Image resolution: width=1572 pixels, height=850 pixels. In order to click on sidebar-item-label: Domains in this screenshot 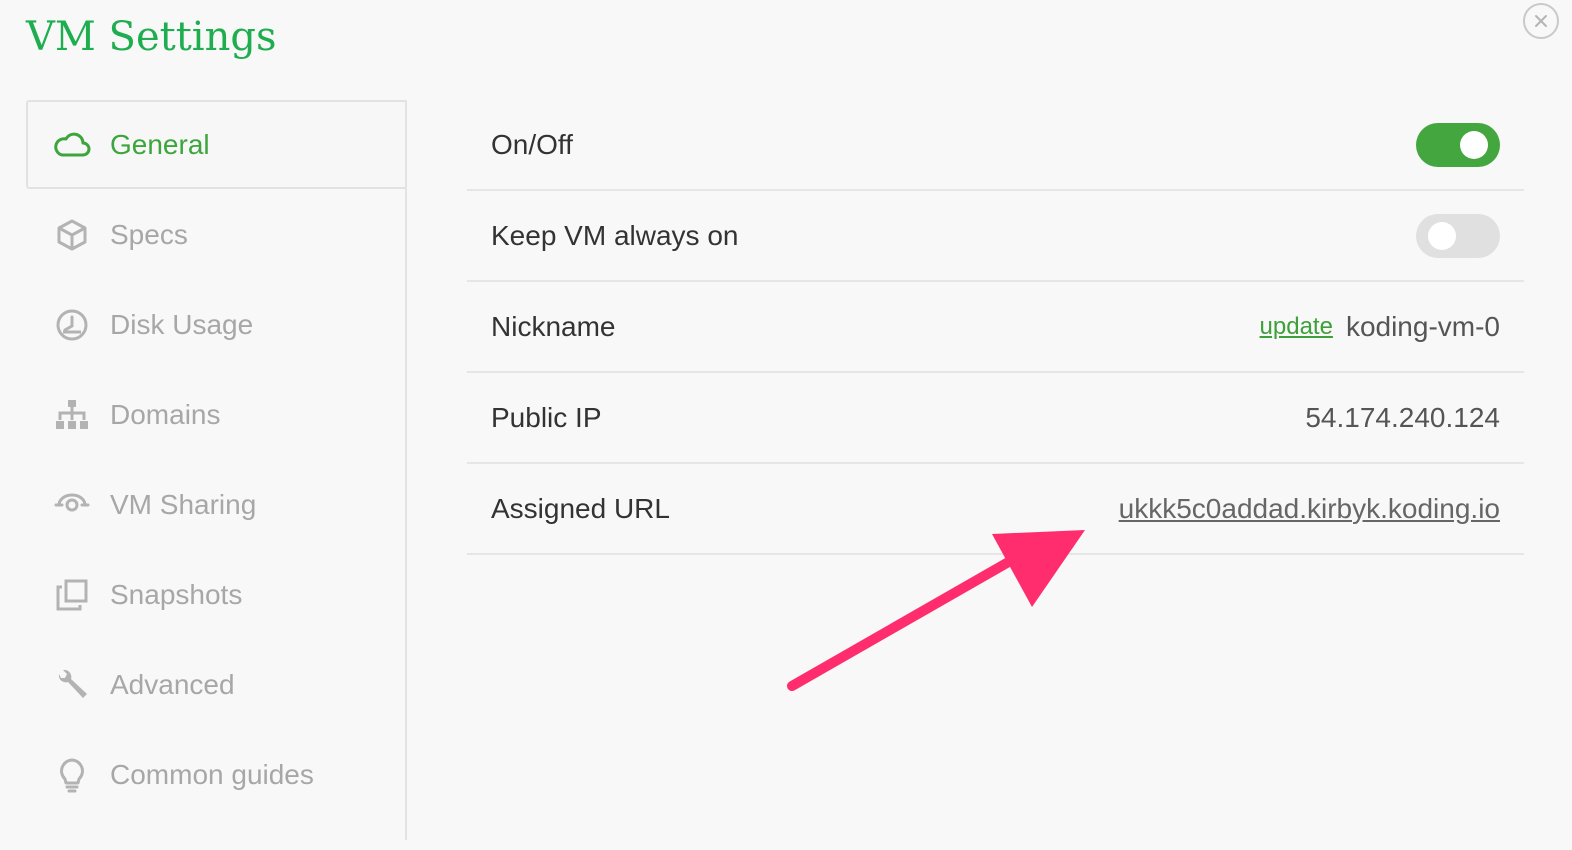, I will do `click(165, 414)`.